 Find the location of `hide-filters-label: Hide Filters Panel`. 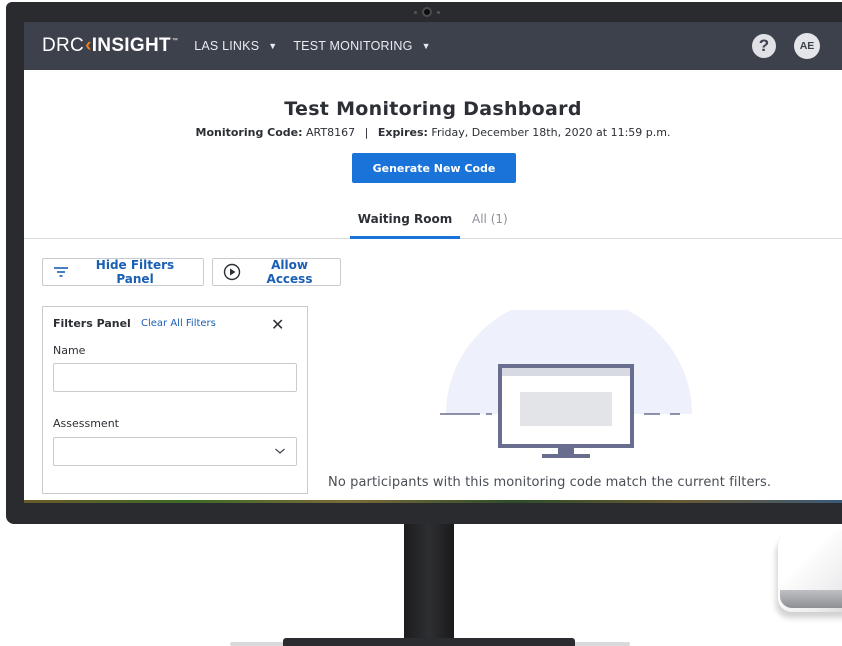

hide-filters-label: Hide Filters Panel is located at coordinates (135, 272).